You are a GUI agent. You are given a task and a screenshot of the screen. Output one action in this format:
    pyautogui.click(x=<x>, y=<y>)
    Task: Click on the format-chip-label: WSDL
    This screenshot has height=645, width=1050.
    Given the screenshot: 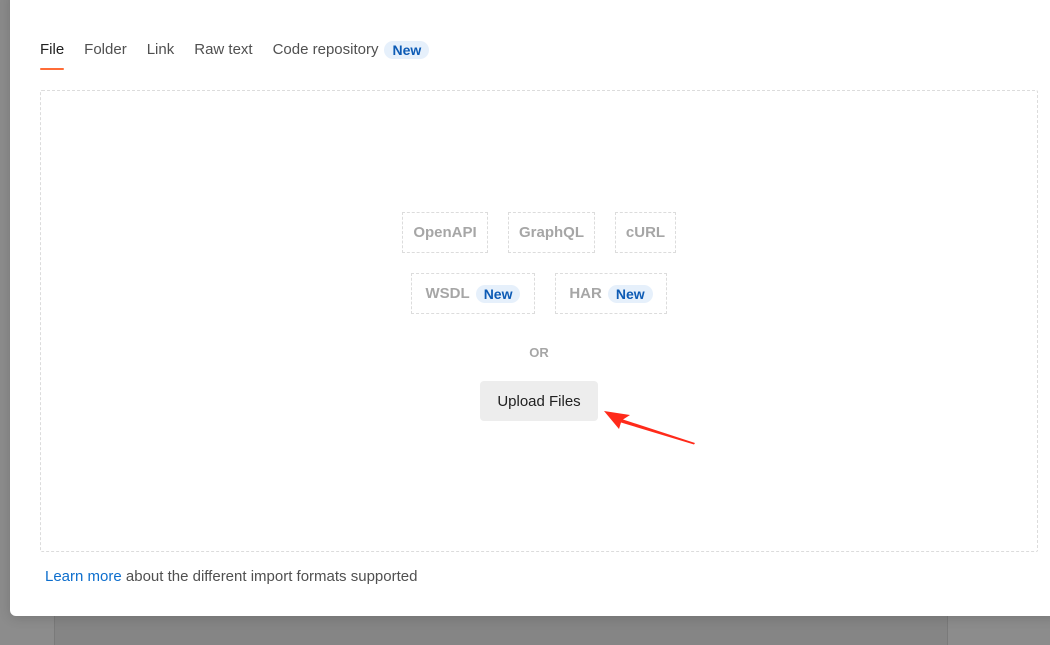 What is the action you would take?
    pyautogui.click(x=447, y=293)
    